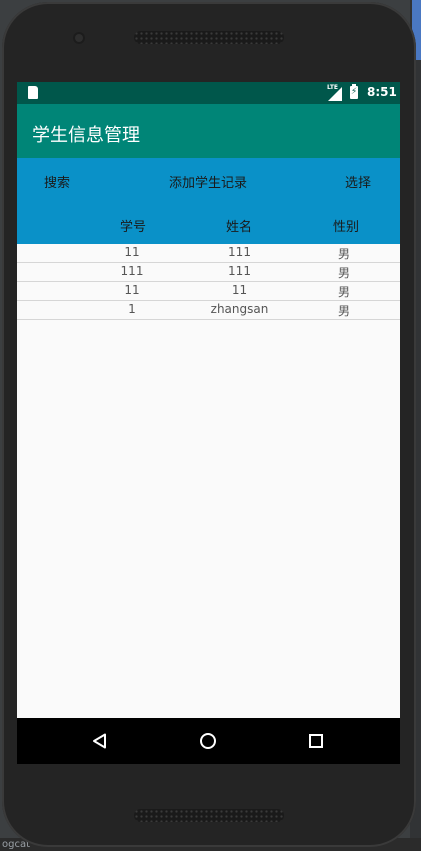 The width and height of the screenshot is (421, 851). Describe the element at coordinates (208, 253) in the screenshot. I see `table-row: 11 111 男` at that location.